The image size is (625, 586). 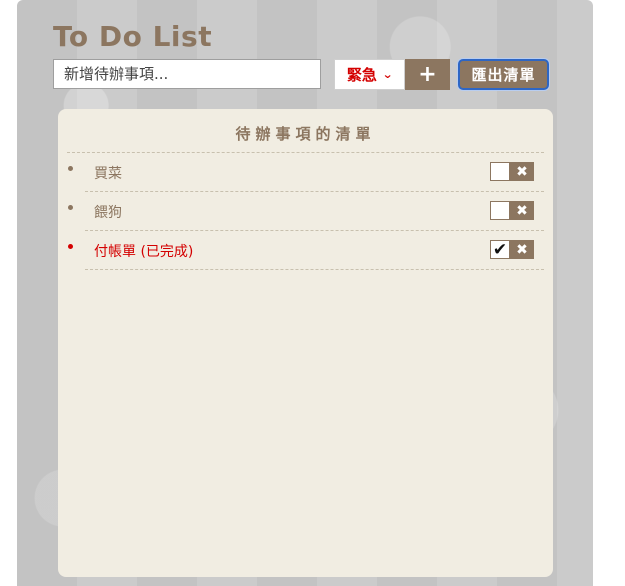 I want to click on todo-item-text: 買菜, so click(x=108, y=174).